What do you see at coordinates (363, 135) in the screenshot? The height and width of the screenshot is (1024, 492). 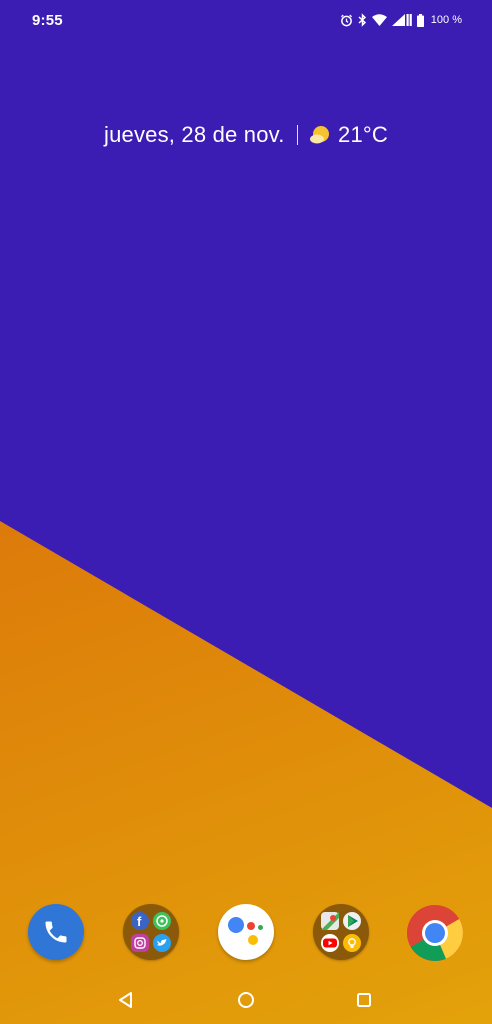 I see `glance-temperature: 21°C` at bounding box center [363, 135].